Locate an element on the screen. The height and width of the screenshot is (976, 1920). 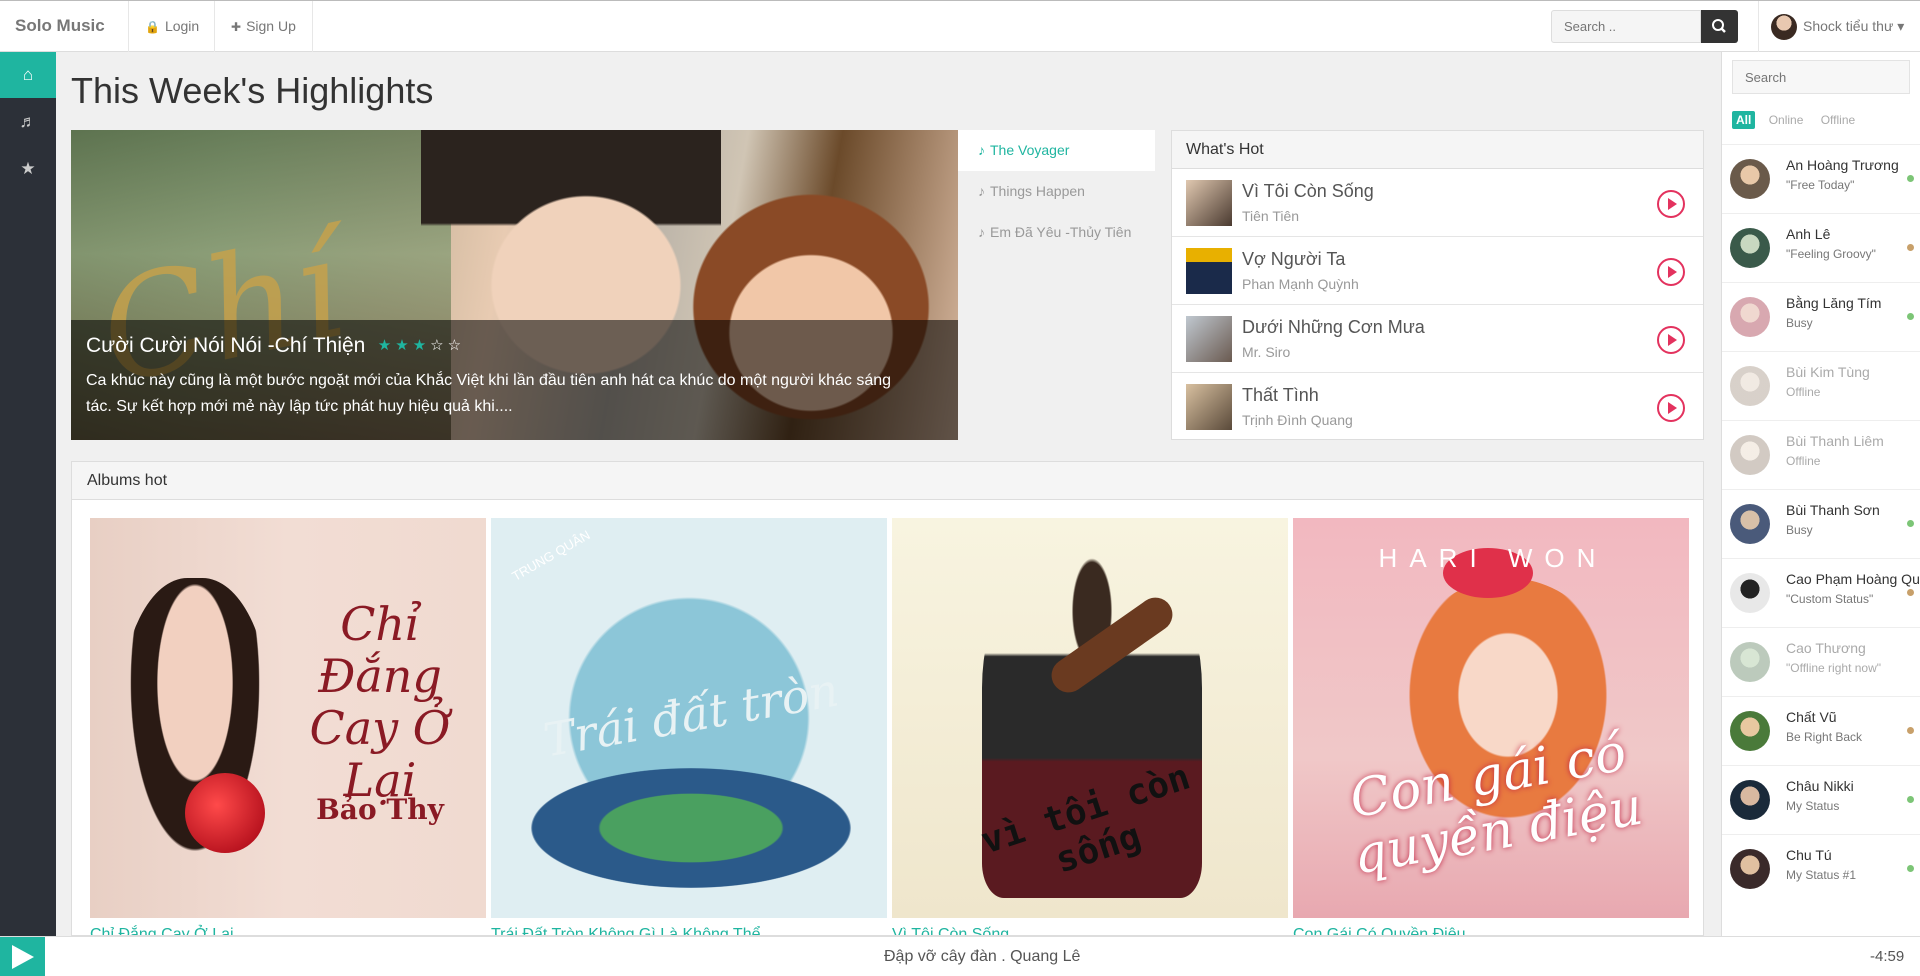
song-title: Dưới Những Cơn Mưa is located at coordinates (1333, 327).